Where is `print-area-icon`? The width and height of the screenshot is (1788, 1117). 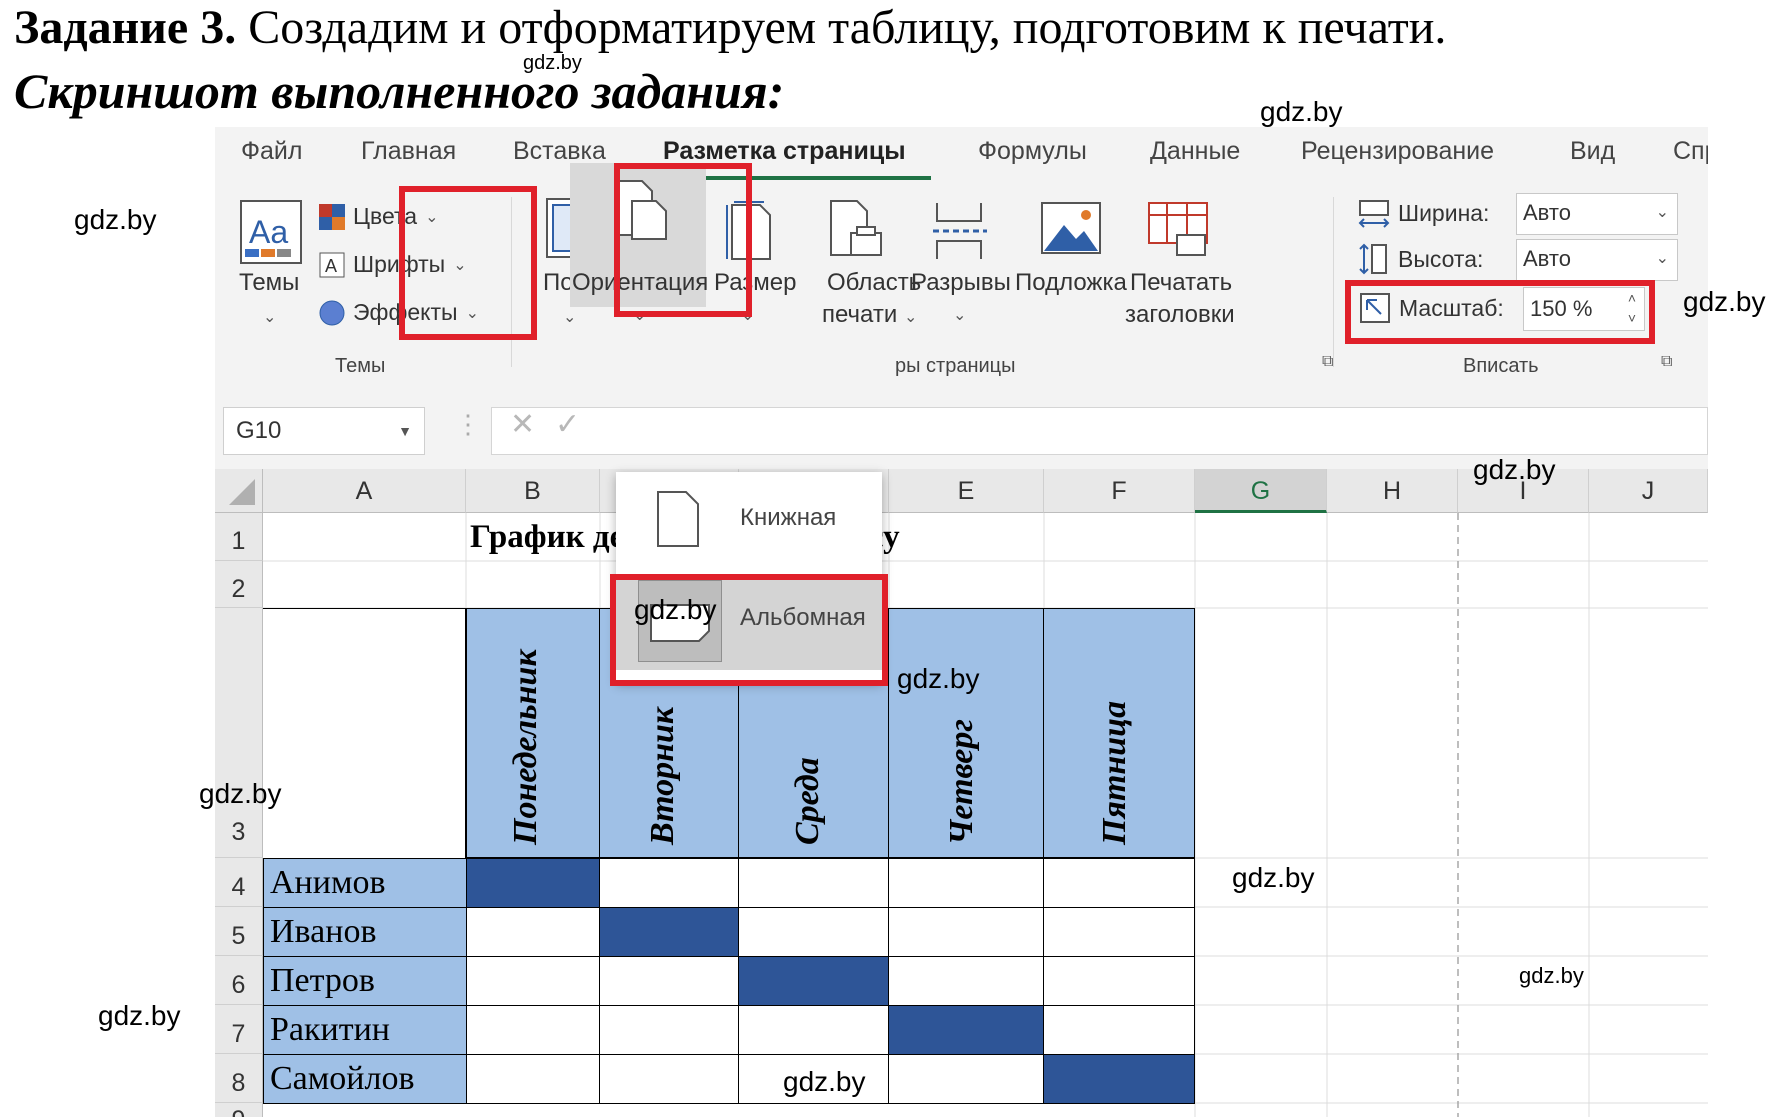
print-area-icon is located at coordinates (856, 231).